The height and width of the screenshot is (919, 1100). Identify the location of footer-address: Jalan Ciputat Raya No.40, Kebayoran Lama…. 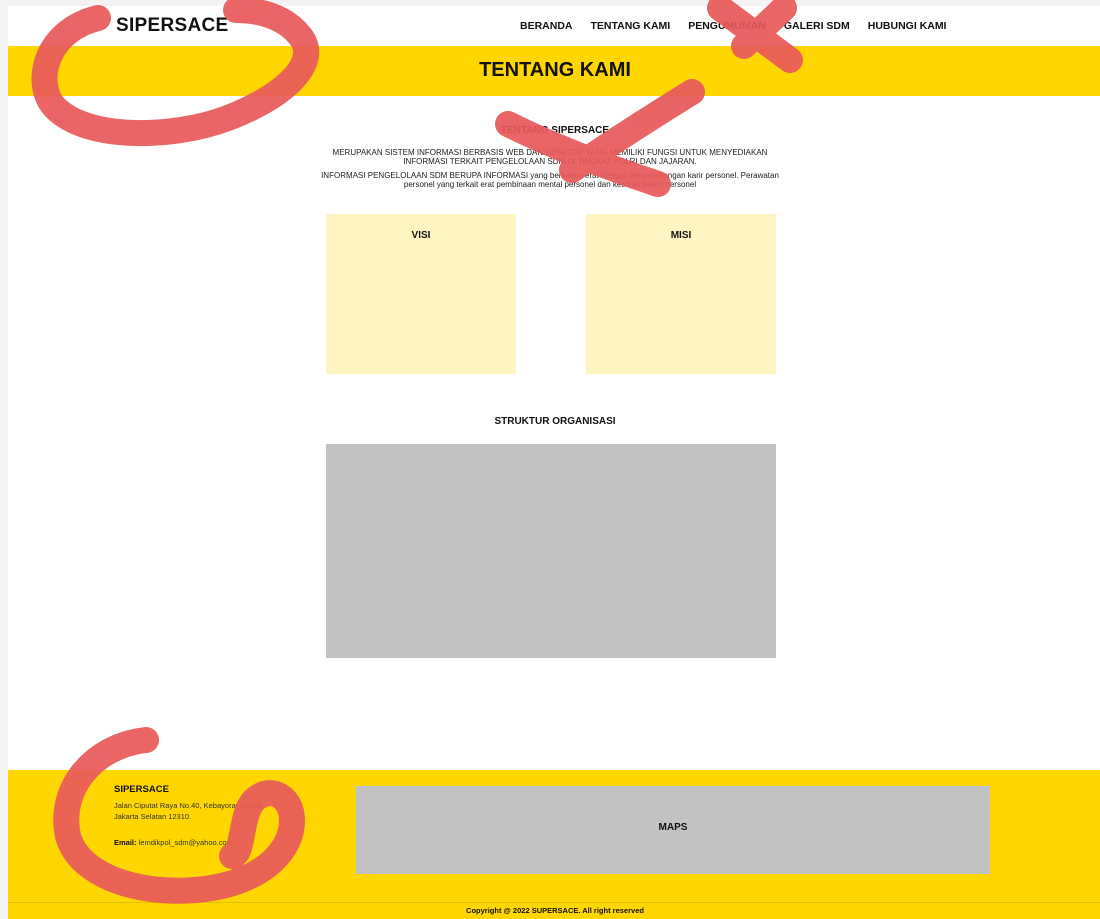
(188, 811).